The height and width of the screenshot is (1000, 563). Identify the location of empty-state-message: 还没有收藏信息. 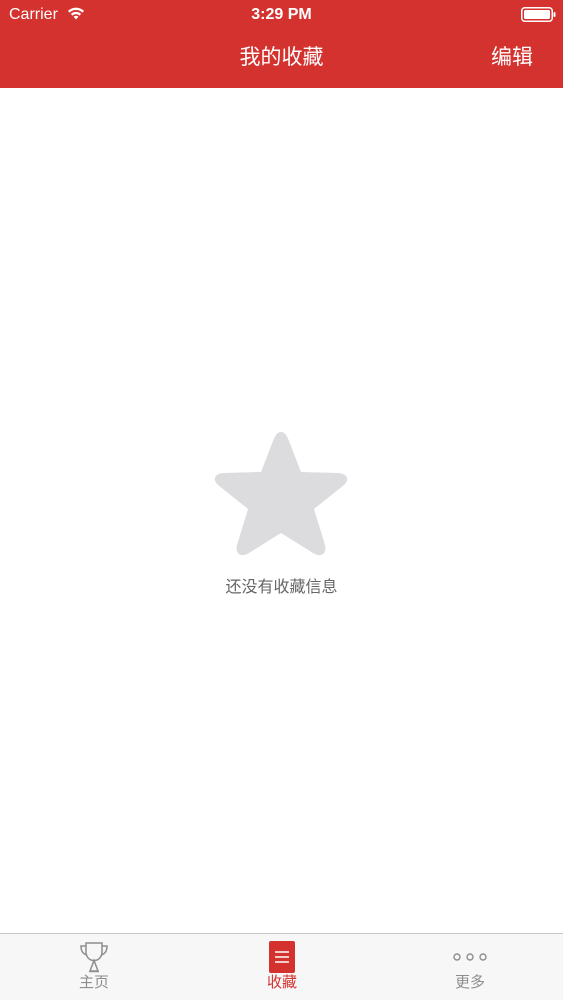
(281, 586).